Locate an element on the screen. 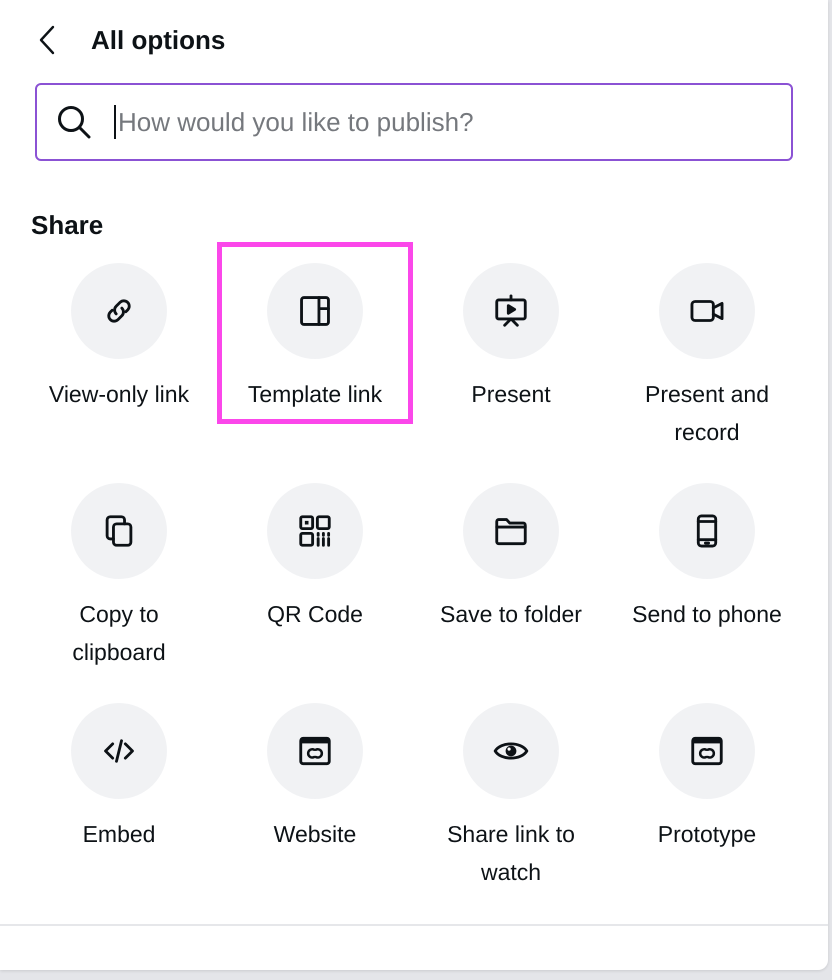  chevron-left-icon is located at coordinates (47, 40).